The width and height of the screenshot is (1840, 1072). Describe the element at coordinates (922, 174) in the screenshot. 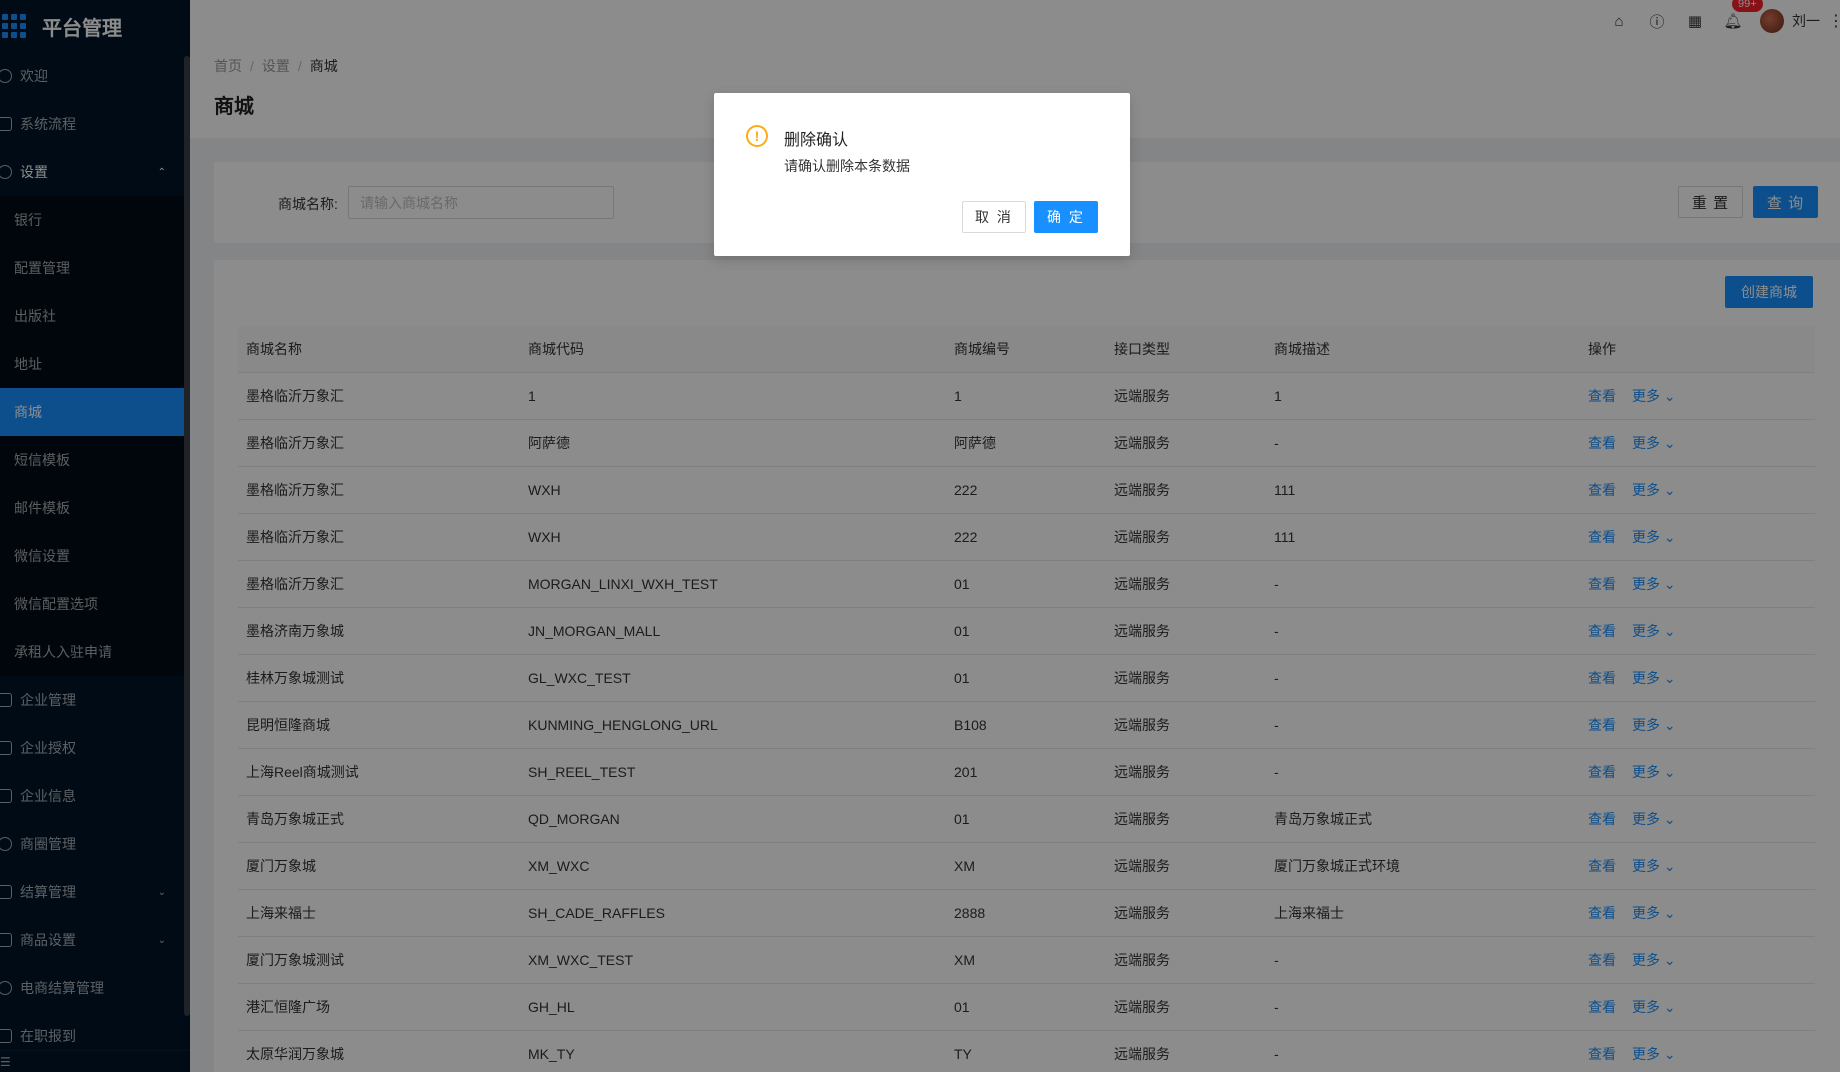

I see `delete-confirm-modal: ! 删除确认 请确认删除本条数据 取 消 确 定` at that location.